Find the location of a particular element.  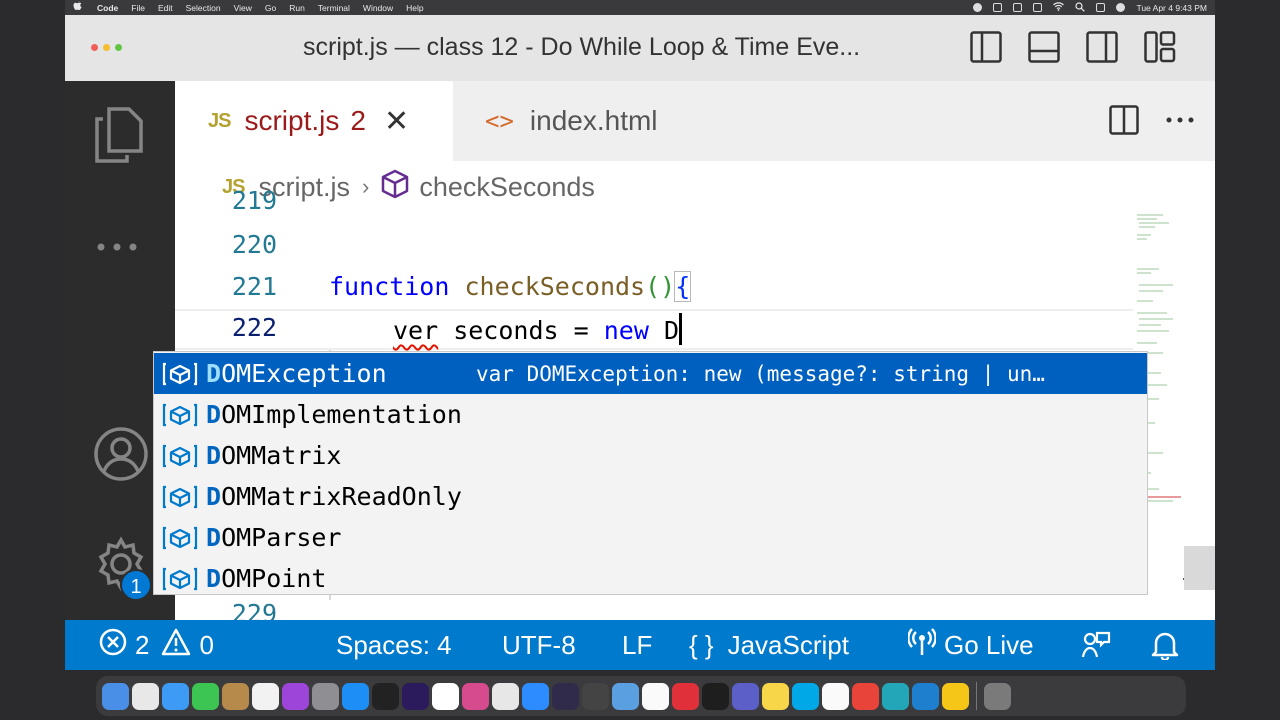

obs-icon is located at coordinates (565, 696).